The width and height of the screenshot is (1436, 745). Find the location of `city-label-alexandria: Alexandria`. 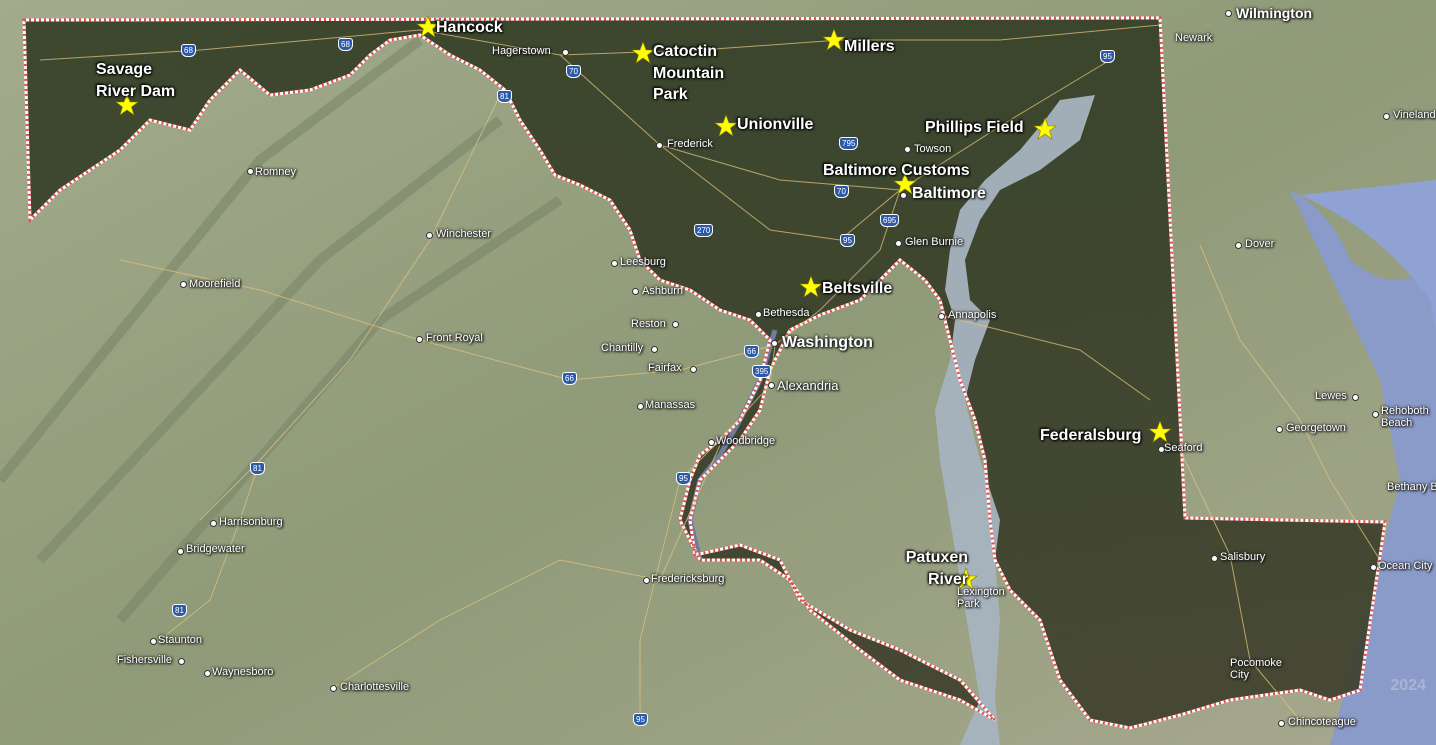

city-label-alexandria: Alexandria is located at coordinates (807, 385).